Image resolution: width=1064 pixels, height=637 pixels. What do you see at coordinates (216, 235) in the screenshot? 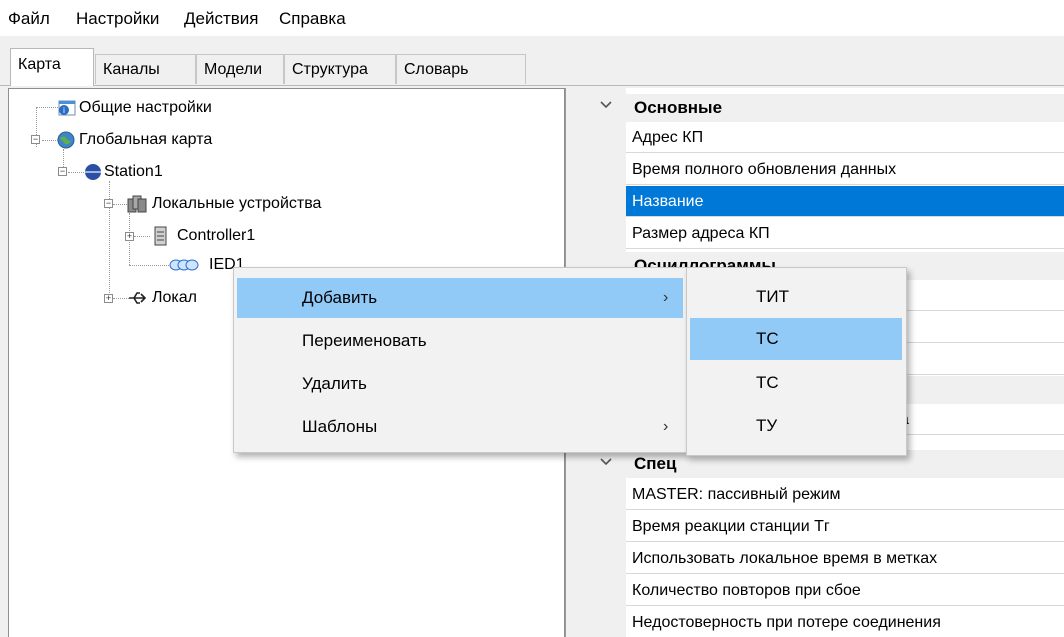
I see `tree-item-label: Controller1` at bounding box center [216, 235].